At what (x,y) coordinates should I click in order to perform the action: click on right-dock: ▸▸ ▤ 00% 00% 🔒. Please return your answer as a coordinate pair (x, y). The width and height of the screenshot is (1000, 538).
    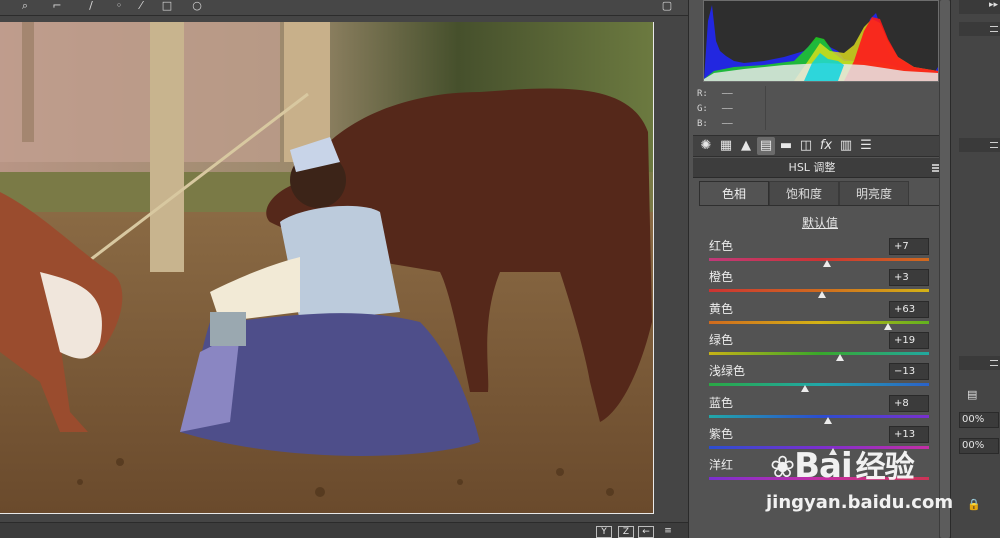
    Looking at the image, I should click on (975, 269).